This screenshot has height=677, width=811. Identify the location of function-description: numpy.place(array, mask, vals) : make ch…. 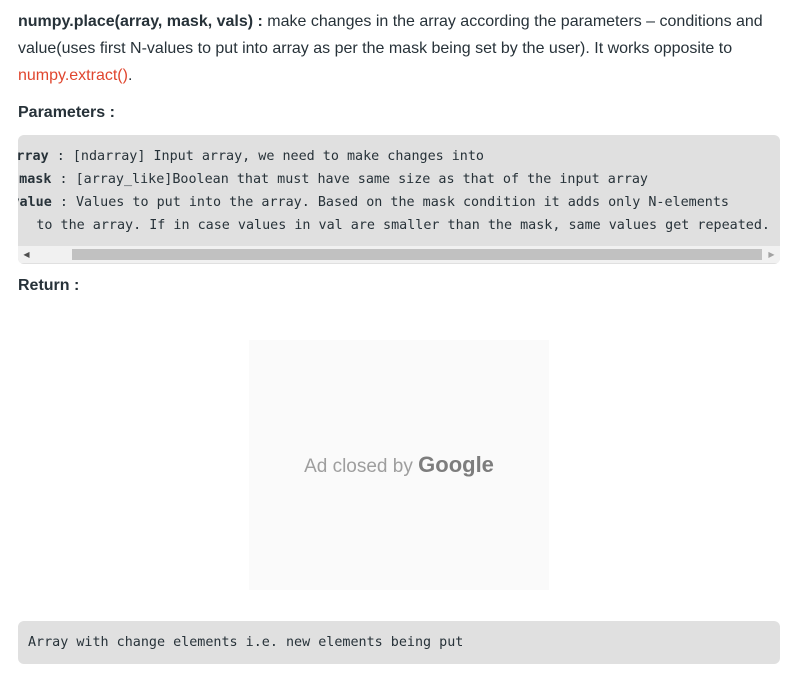
(399, 44).